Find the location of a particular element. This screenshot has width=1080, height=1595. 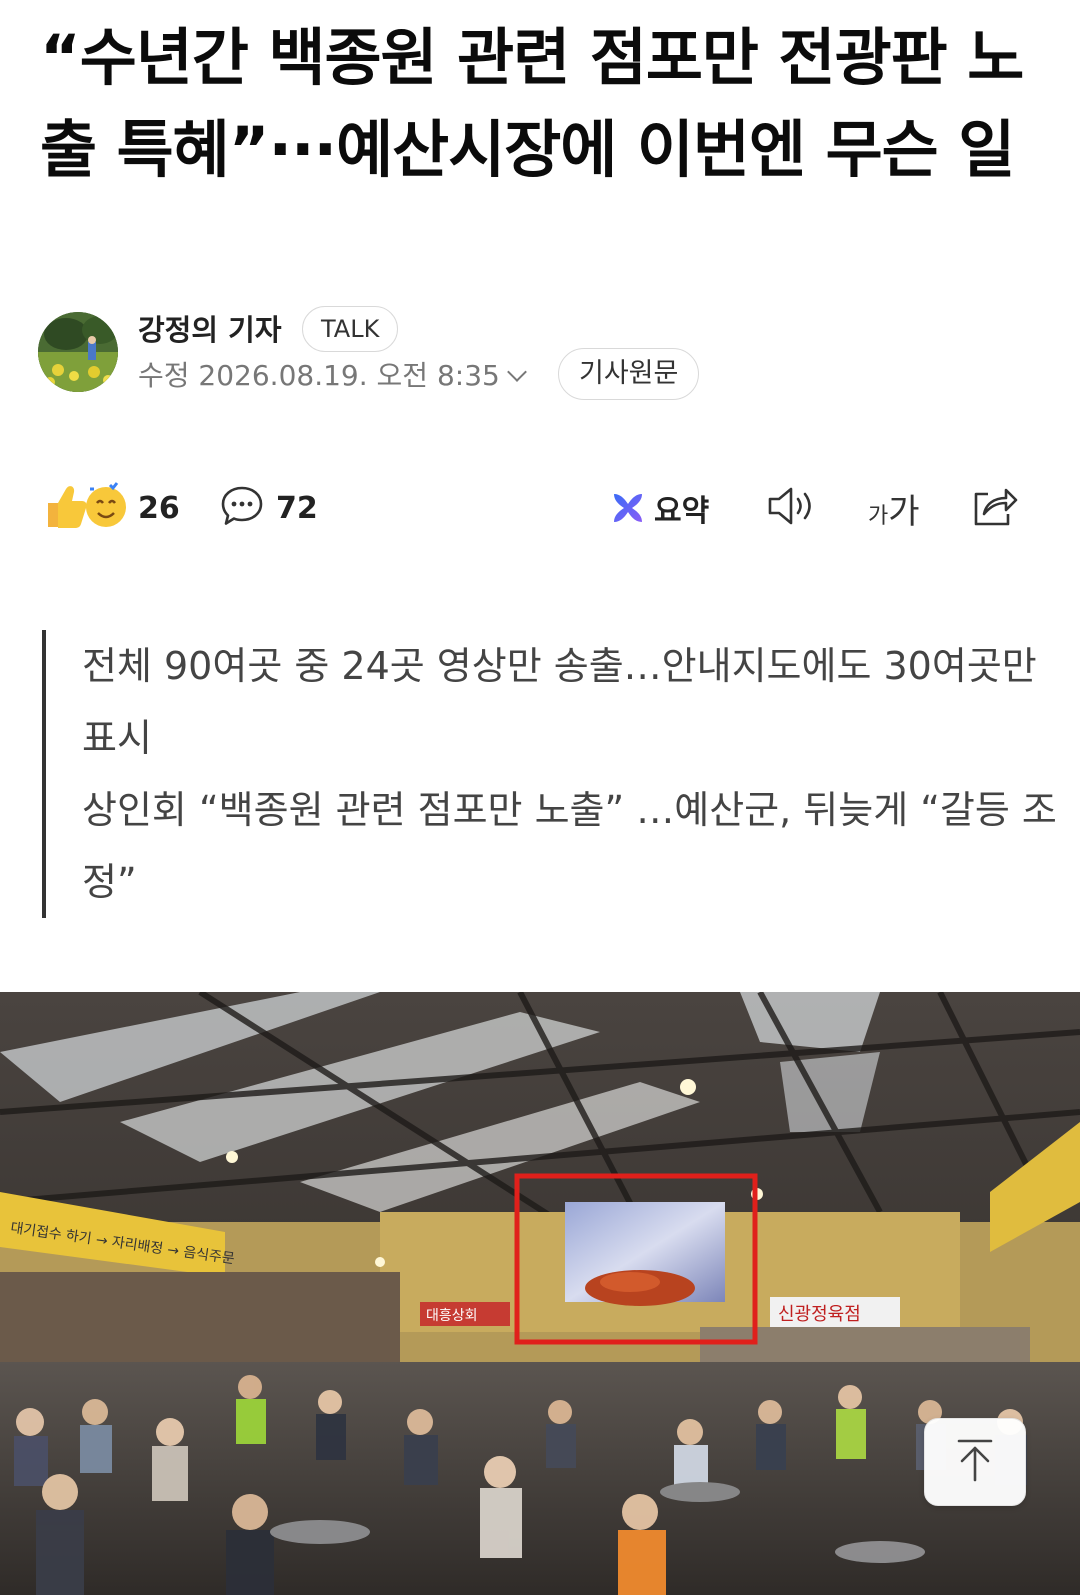

share-button is located at coordinates (994, 508).